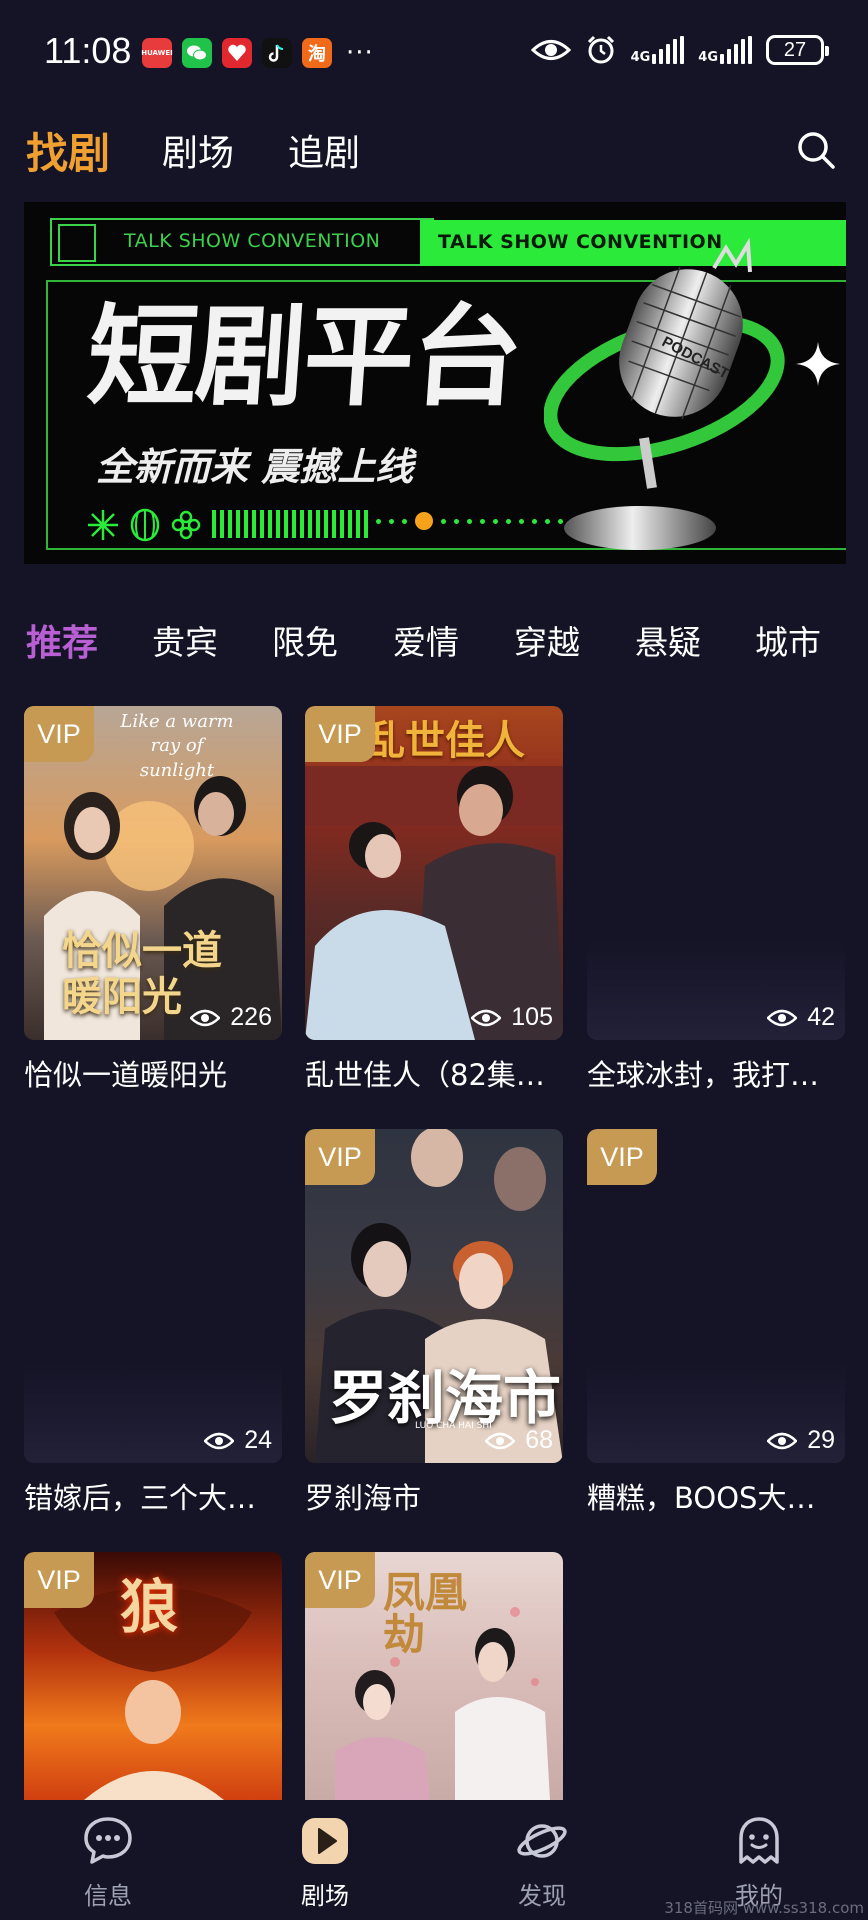 This screenshot has width=868, height=1920. What do you see at coordinates (434, 148) in the screenshot?
I see `top-nav: 找剧 剧场 追剧` at bounding box center [434, 148].